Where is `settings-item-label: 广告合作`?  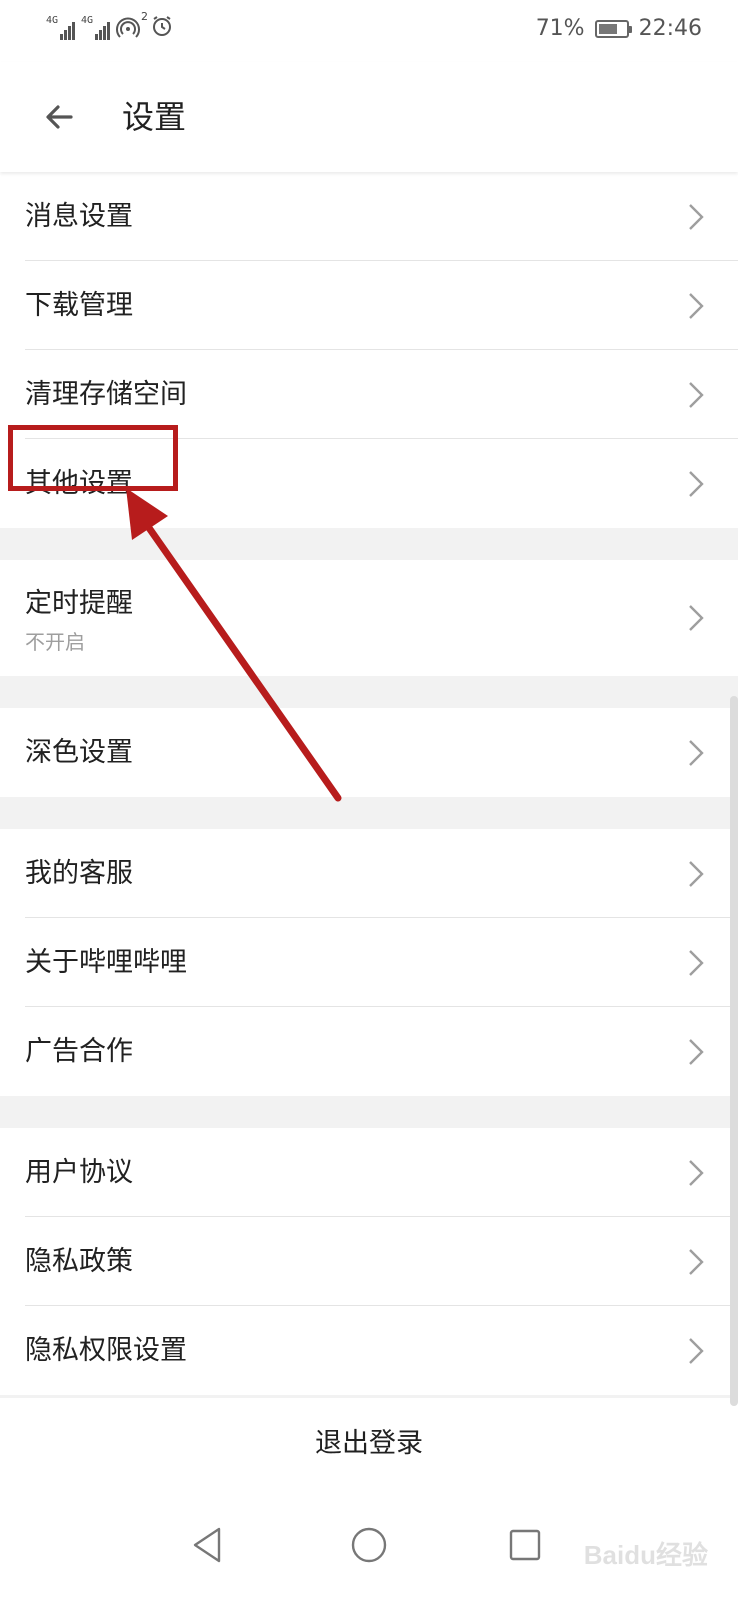 settings-item-label: 广告合作 is located at coordinates (79, 1051).